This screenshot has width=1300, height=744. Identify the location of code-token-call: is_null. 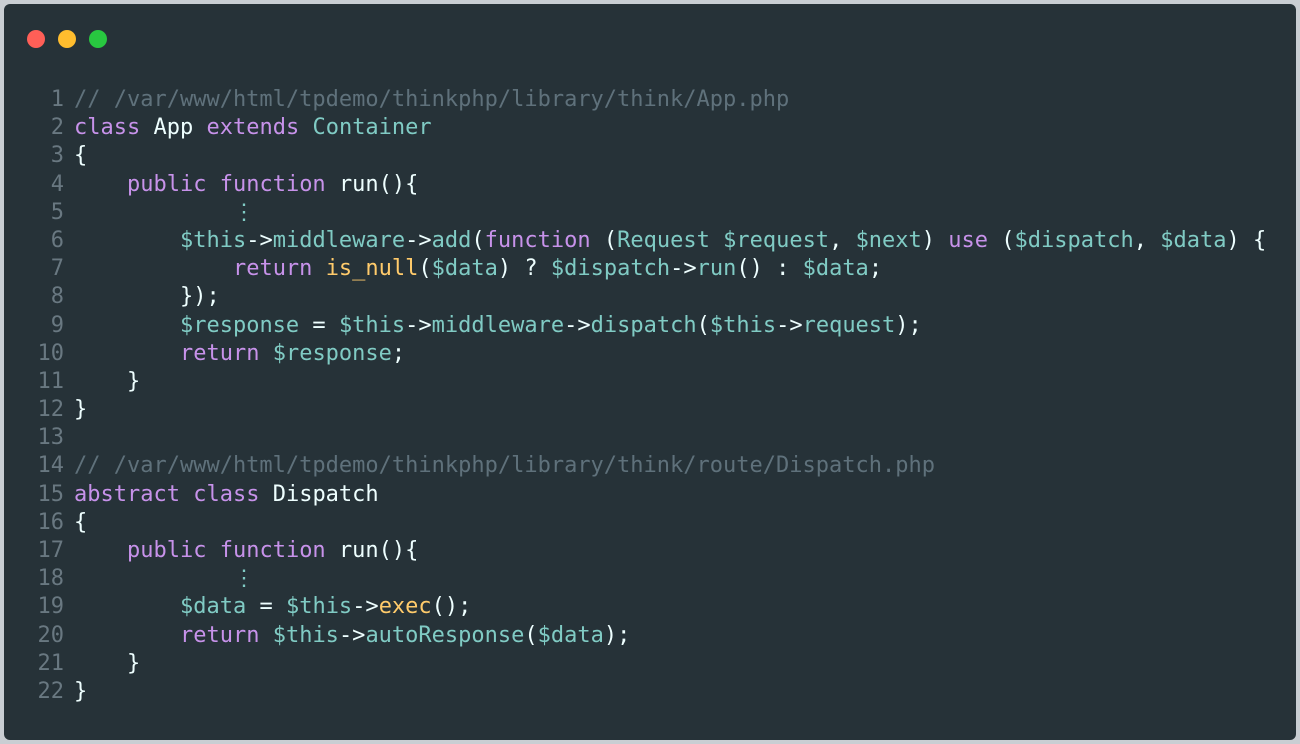
(372, 269).